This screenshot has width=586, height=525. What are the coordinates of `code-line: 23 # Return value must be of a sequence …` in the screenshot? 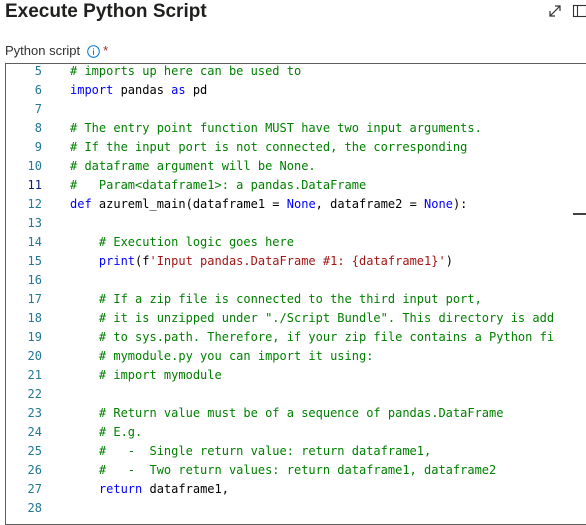 It's located at (296, 413).